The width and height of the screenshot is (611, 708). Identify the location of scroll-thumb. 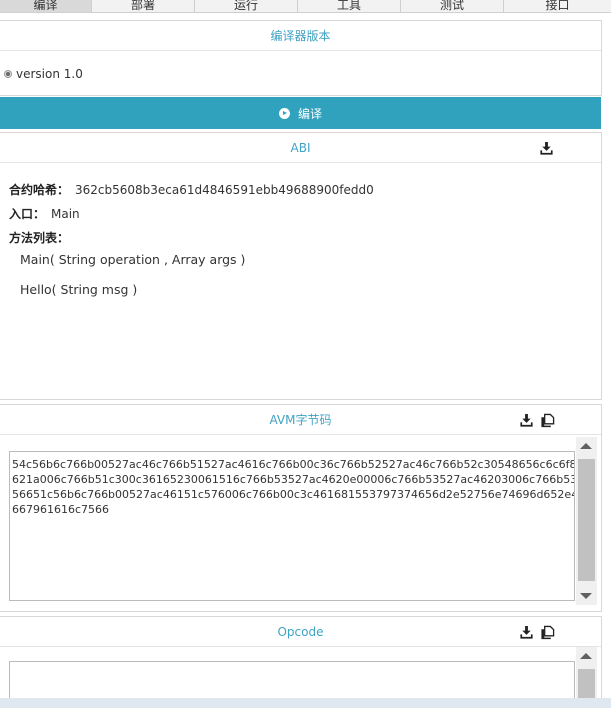
(586, 520).